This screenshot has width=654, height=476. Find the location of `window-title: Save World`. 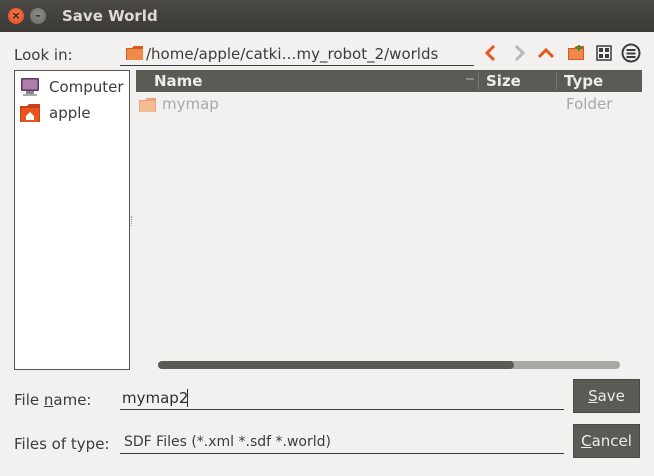

window-title: Save World is located at coordinates (110, 16).